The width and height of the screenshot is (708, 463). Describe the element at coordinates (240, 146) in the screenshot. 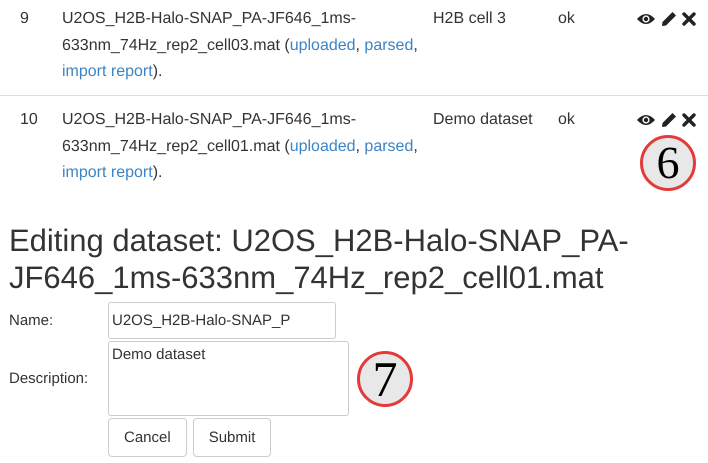

I see `file-name: U2OS_H2B-Halo-SNAP_PA-JF646_1ms-633nm_74Hz_rep2_cell01.mat (uploaded, parsed, import report).` at that location.